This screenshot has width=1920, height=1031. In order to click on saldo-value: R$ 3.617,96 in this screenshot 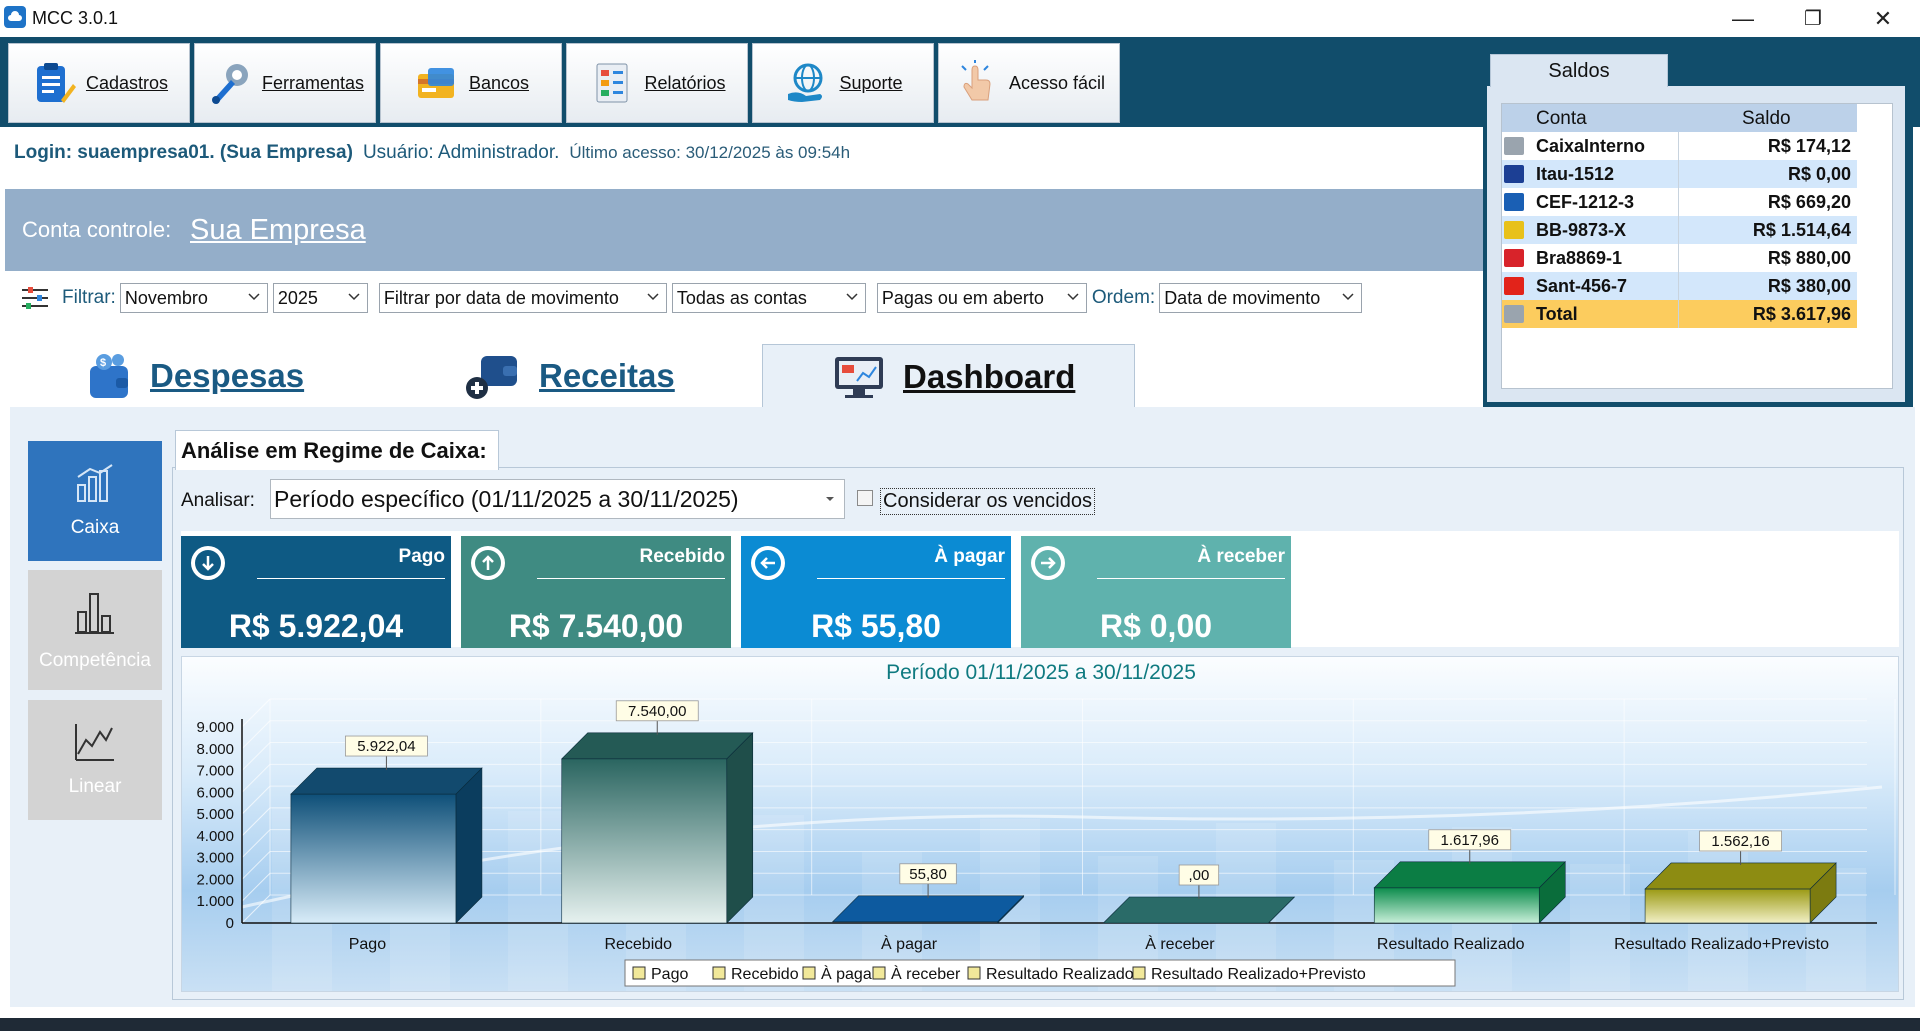, I will do `click(1801, 314)`.